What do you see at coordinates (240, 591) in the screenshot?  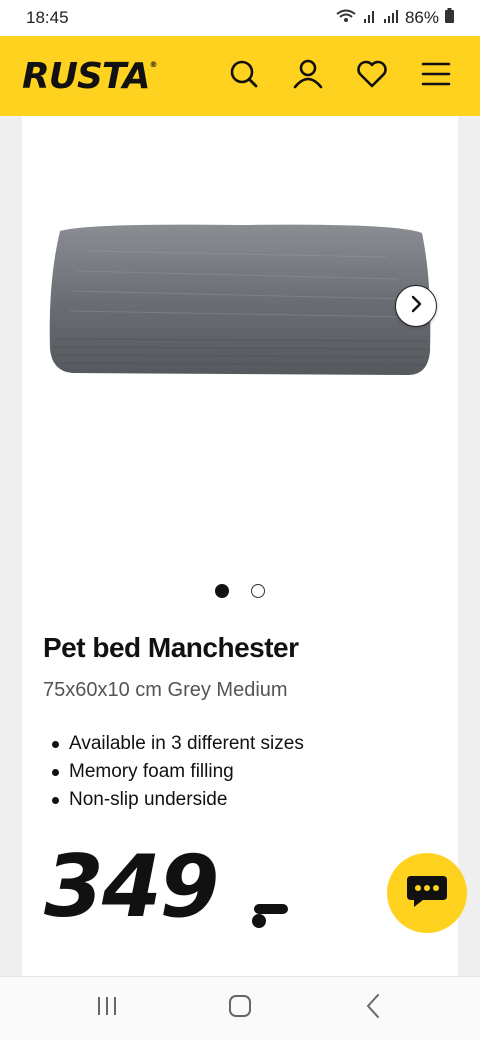 I see `gallery-pagination` at bounding box center [240, 591].